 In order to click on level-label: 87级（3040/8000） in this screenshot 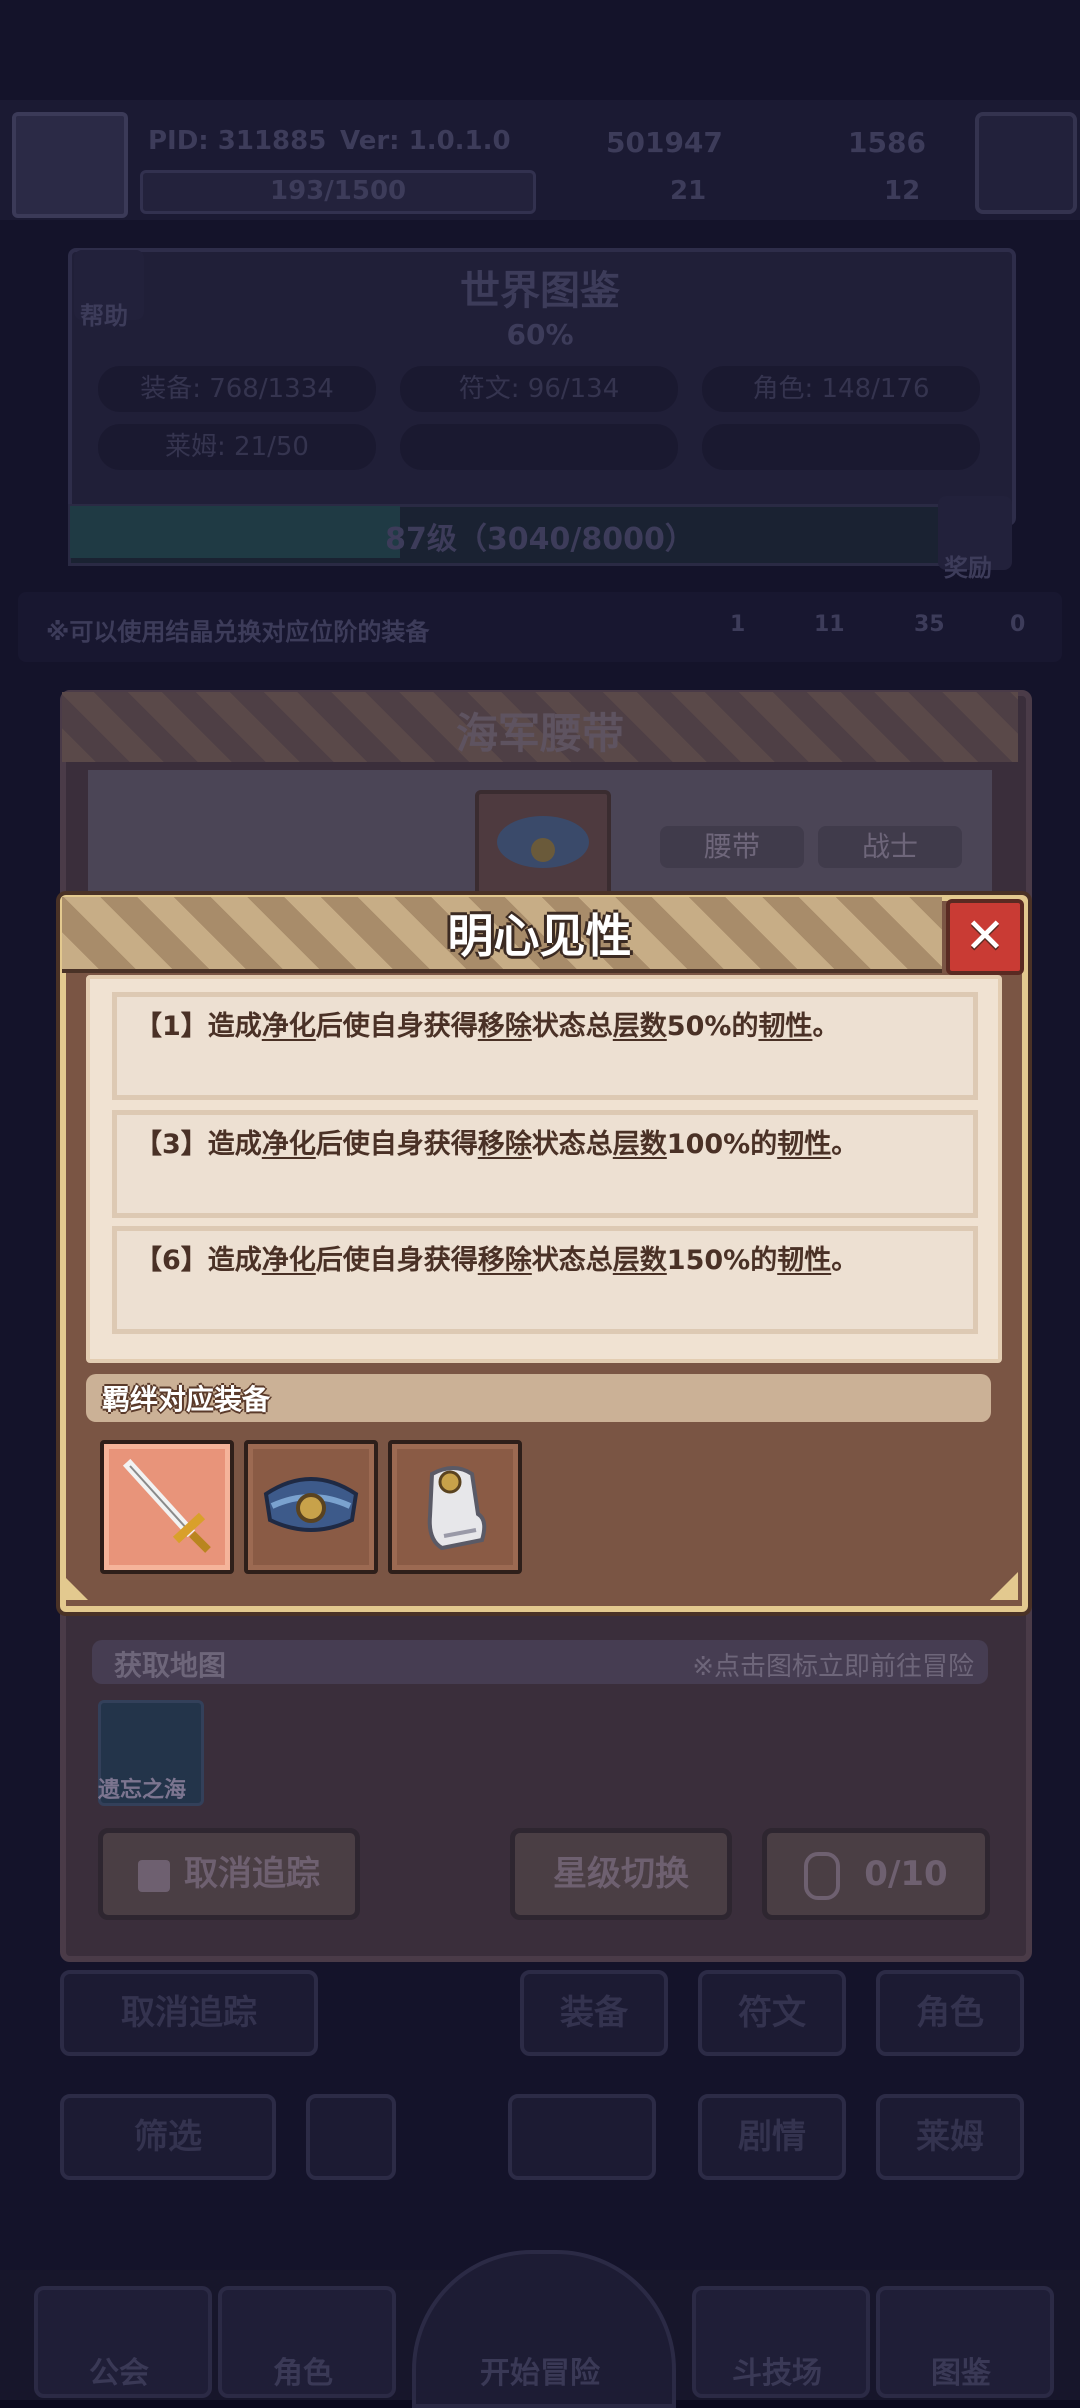, I will do `click(540, 539)`.